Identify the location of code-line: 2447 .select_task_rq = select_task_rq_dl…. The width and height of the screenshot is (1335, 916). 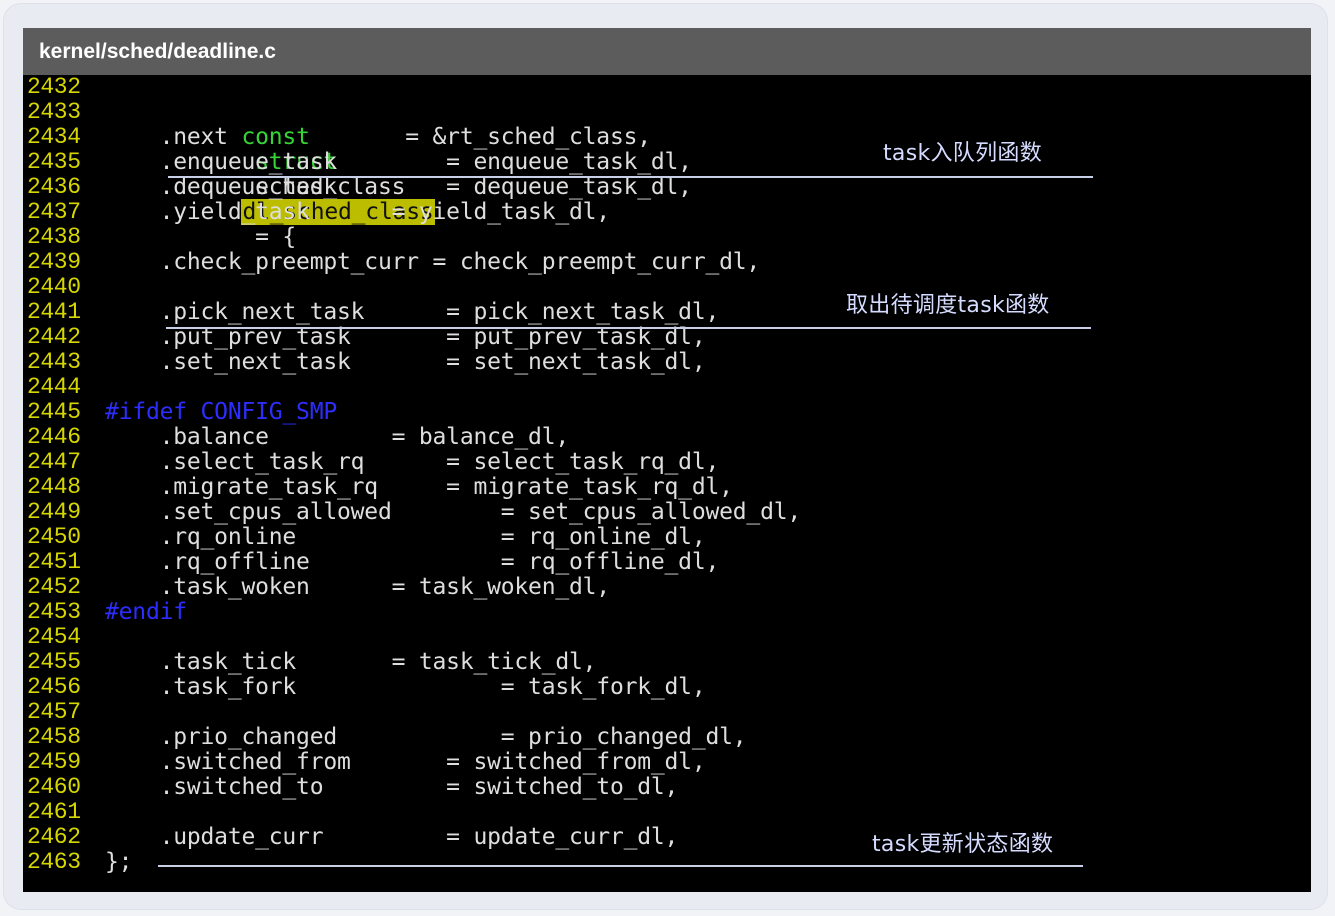
(667, 462).